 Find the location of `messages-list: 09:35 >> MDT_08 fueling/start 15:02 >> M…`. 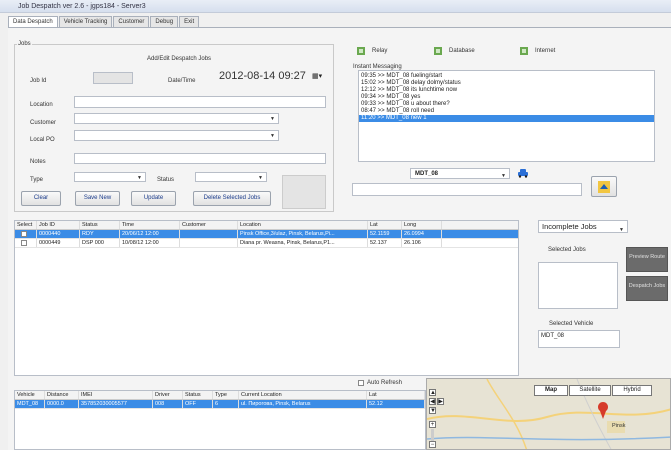

messages-list: 09:35 >> MDT_08 fueling/start 15:02 >> M… is located at coordinates (506, 116).